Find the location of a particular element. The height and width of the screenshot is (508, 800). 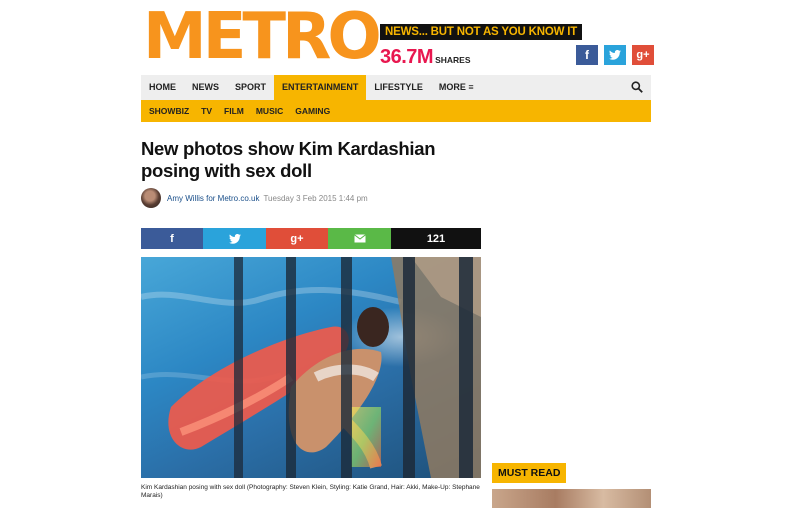

nav-item-lifestyle: LIFESTYLE is located at coordinates (398, 87).